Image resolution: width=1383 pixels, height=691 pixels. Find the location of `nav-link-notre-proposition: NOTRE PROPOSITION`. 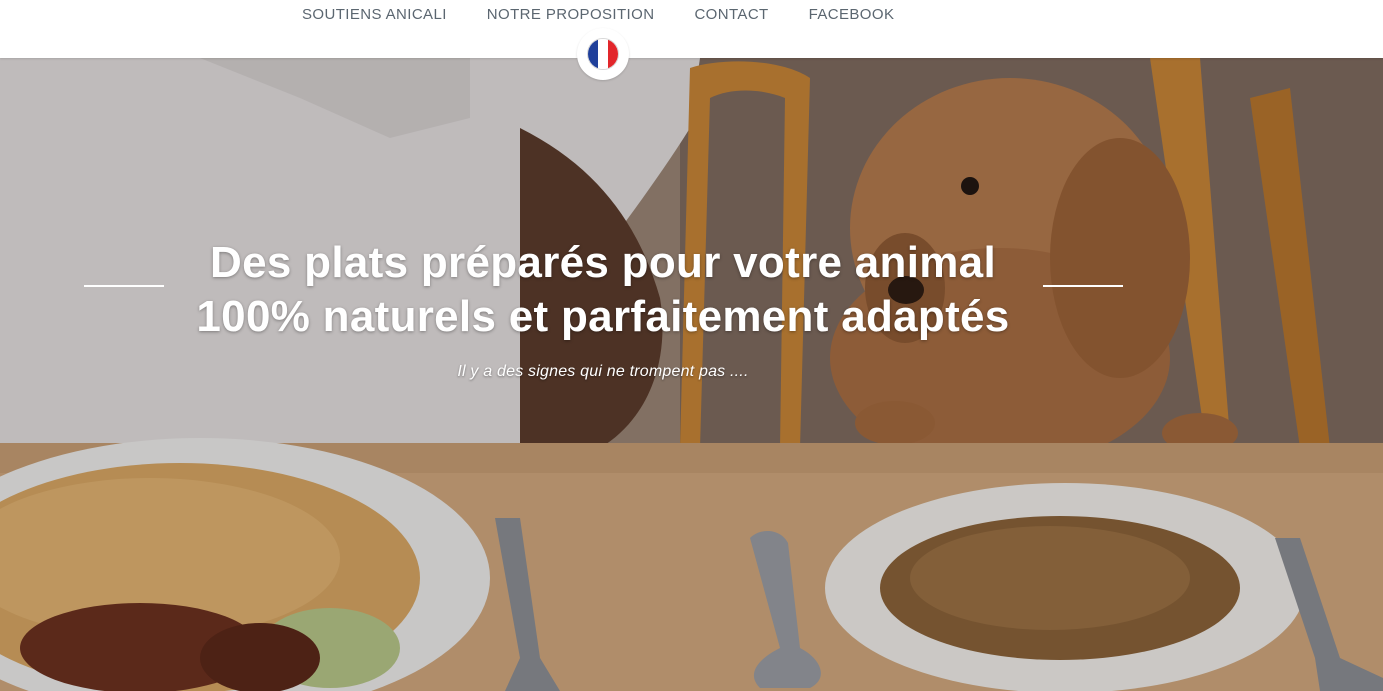

nav-link-notre-proposition: NOTRE PROPOSITION is located at coordinates (571, 14).